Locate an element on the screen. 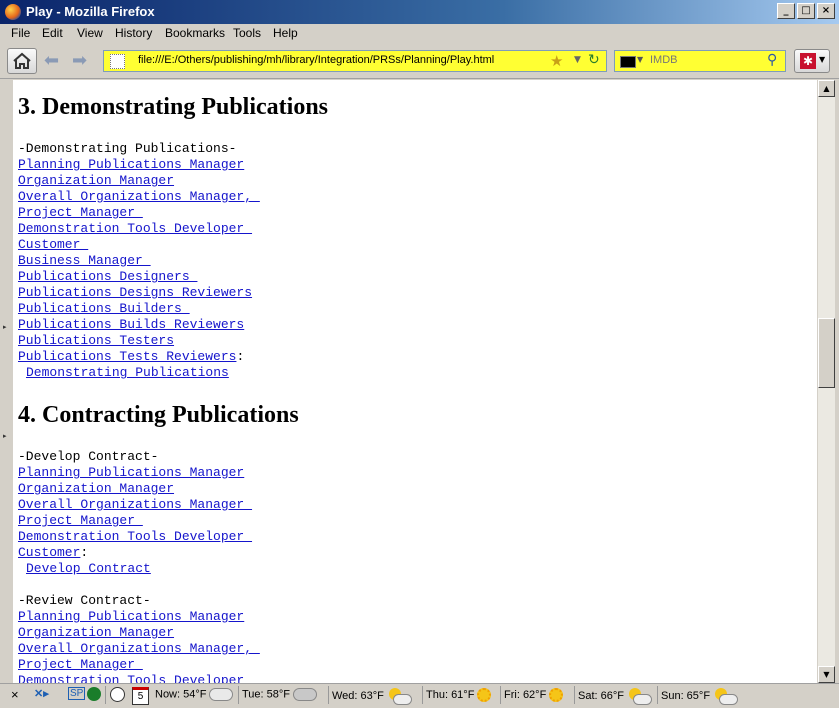  site-identity-icon is located at coordinates (117, 61).